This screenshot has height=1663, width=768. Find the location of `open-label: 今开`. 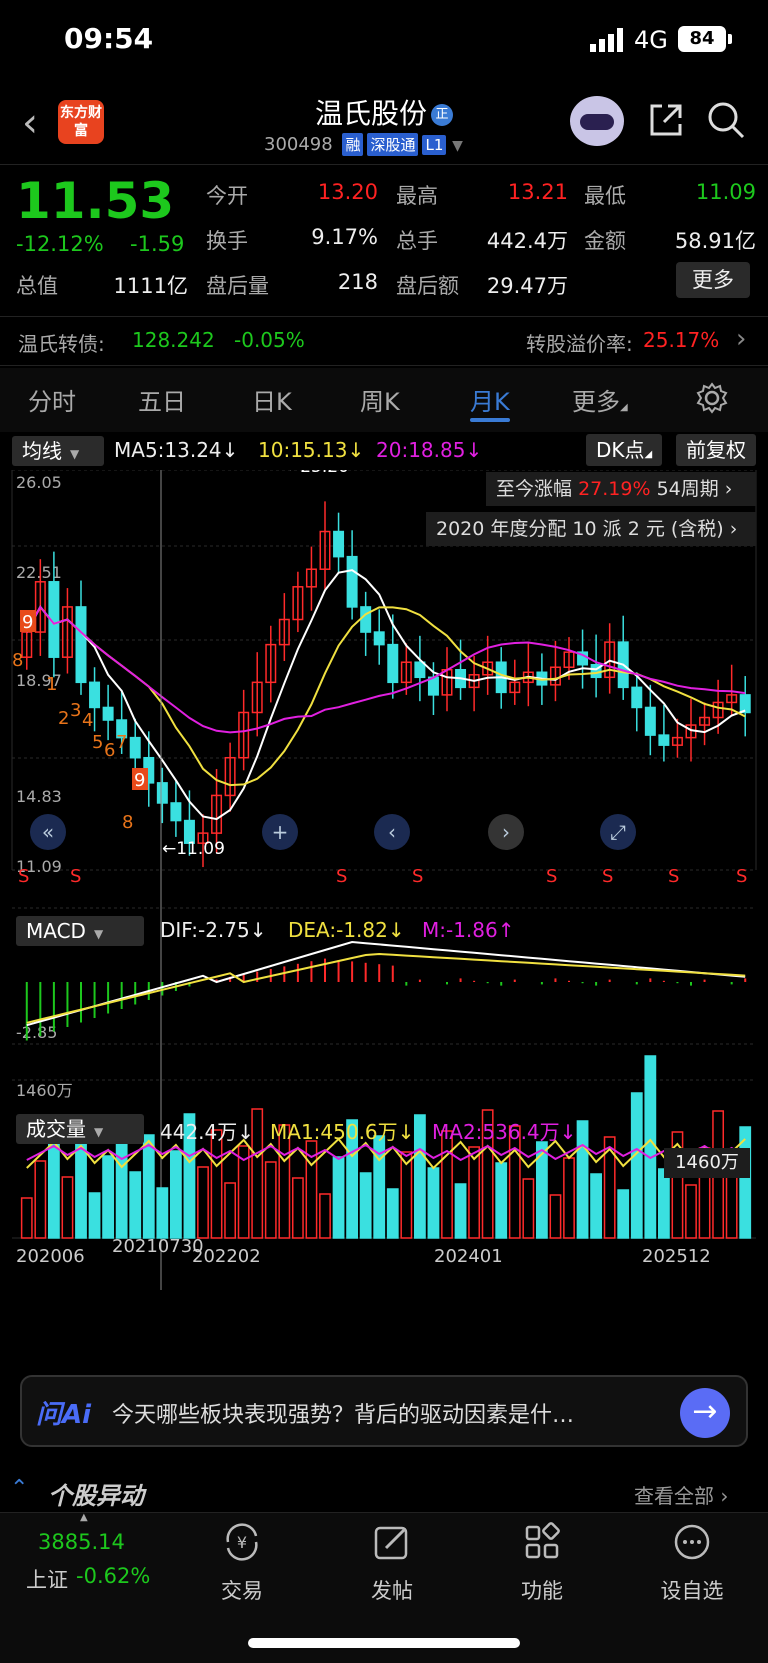

open-label: 今开 is located at coordinates (227, 196).